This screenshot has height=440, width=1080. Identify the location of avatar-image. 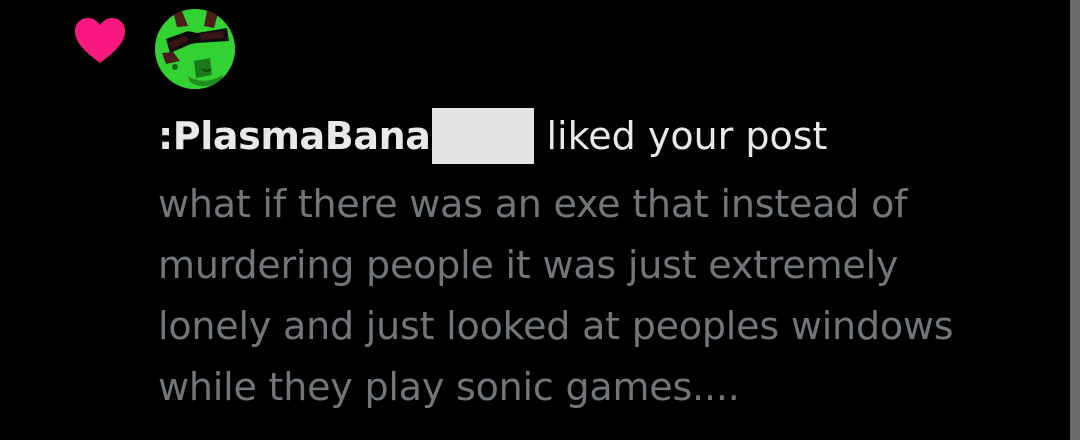
(195, 49).